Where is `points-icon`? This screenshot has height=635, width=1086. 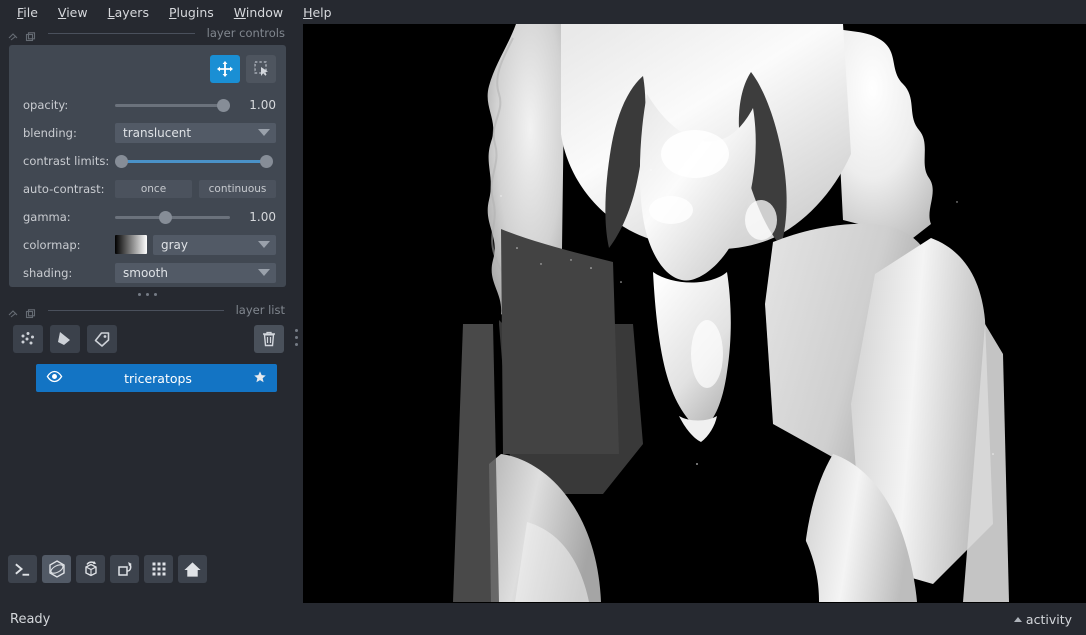
points-icon is located at coordinates (27, 338).